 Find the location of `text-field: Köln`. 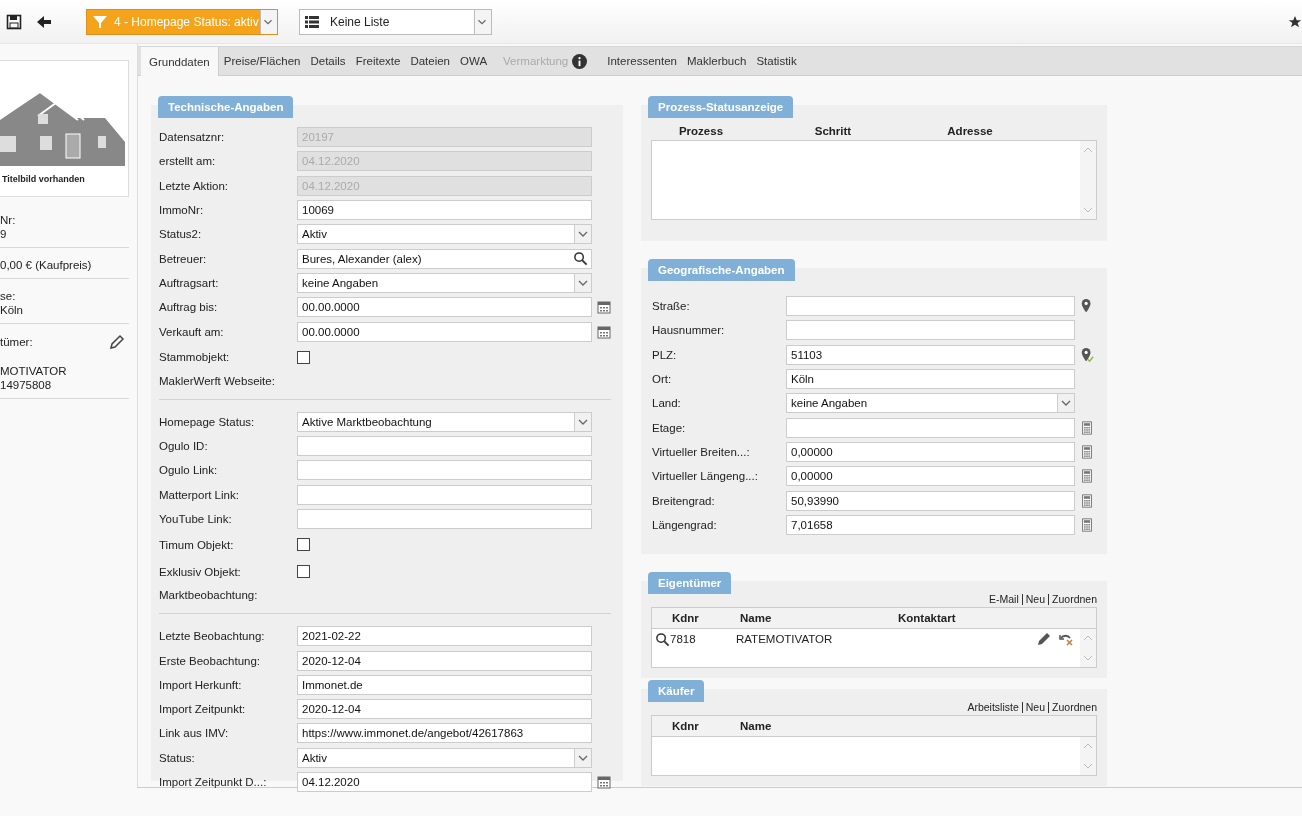

text-field: Köln is located at coordinates (930, 379).